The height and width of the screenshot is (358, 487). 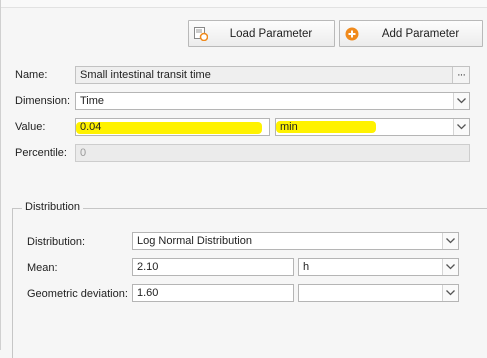 I want to click on value-input: 0.04, so click(x=172, y=127).